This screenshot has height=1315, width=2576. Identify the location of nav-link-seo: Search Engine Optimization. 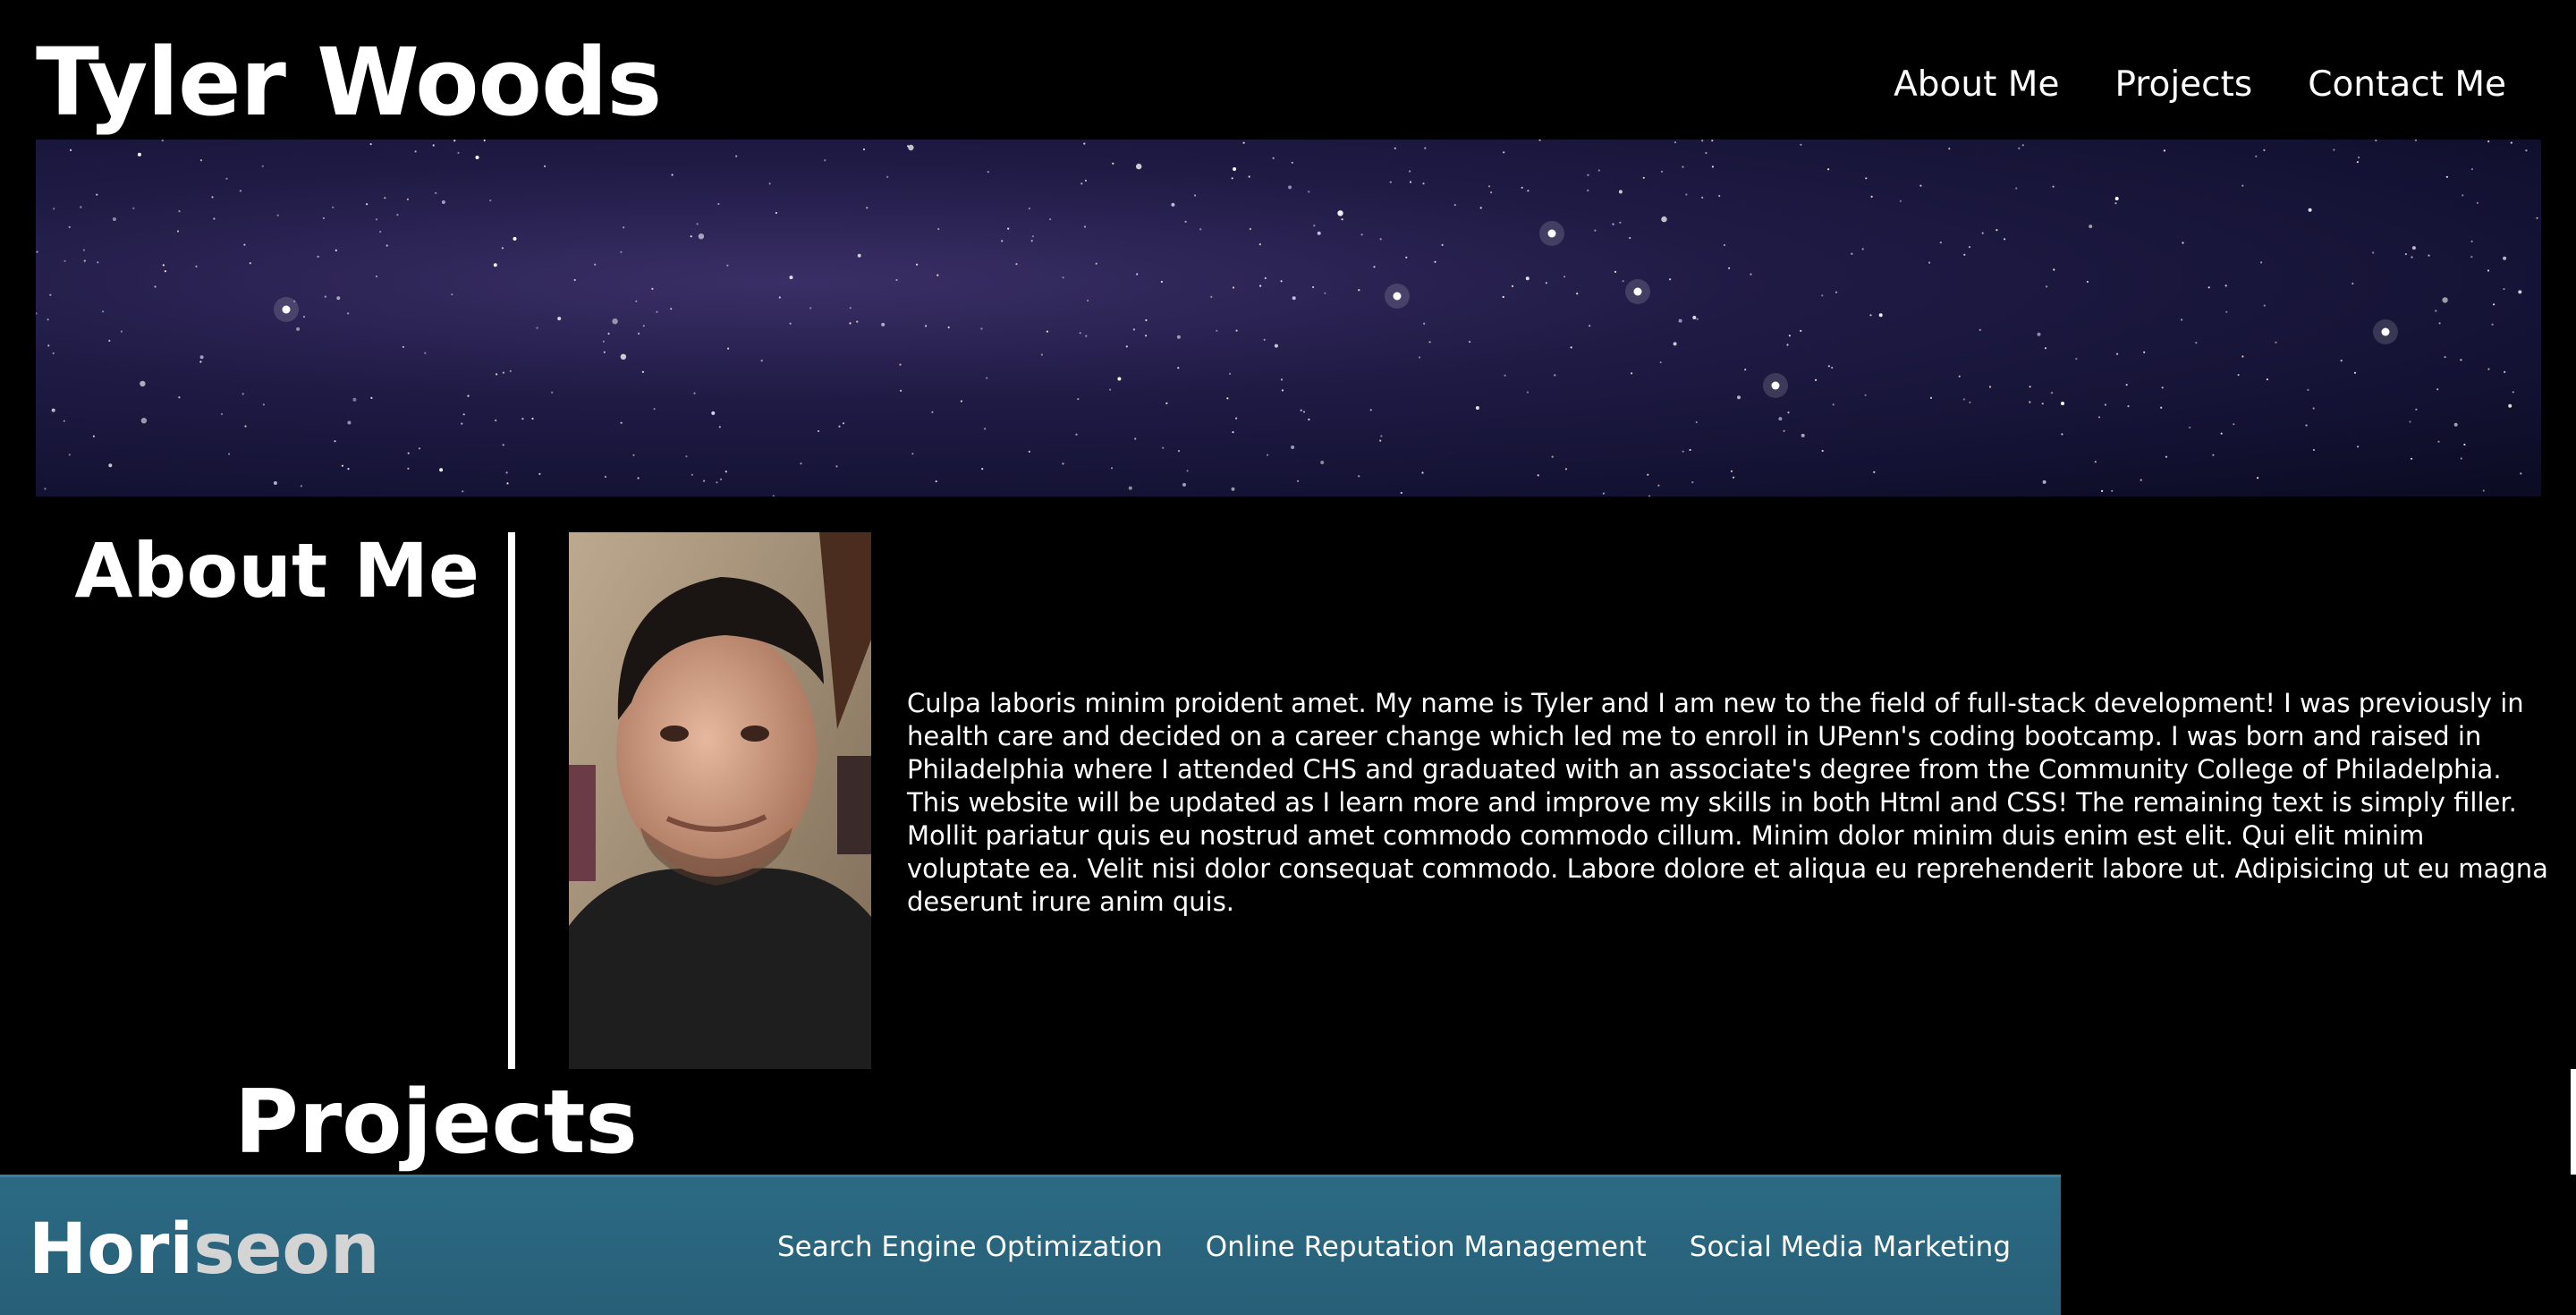
(970, 1247).